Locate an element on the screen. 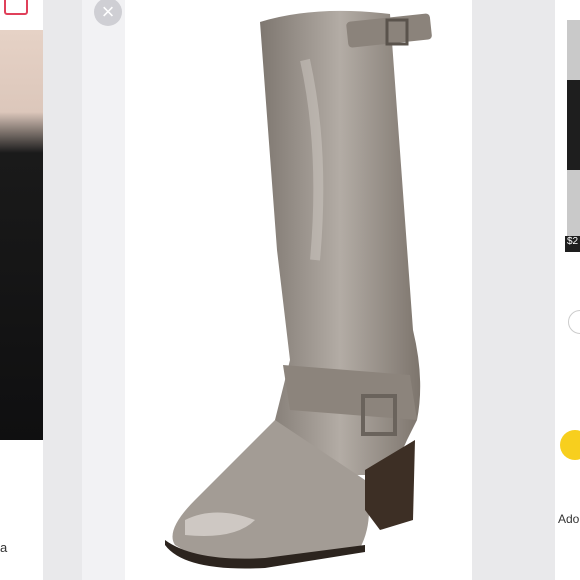  favorite-icon is located at coordinates (16, 7).